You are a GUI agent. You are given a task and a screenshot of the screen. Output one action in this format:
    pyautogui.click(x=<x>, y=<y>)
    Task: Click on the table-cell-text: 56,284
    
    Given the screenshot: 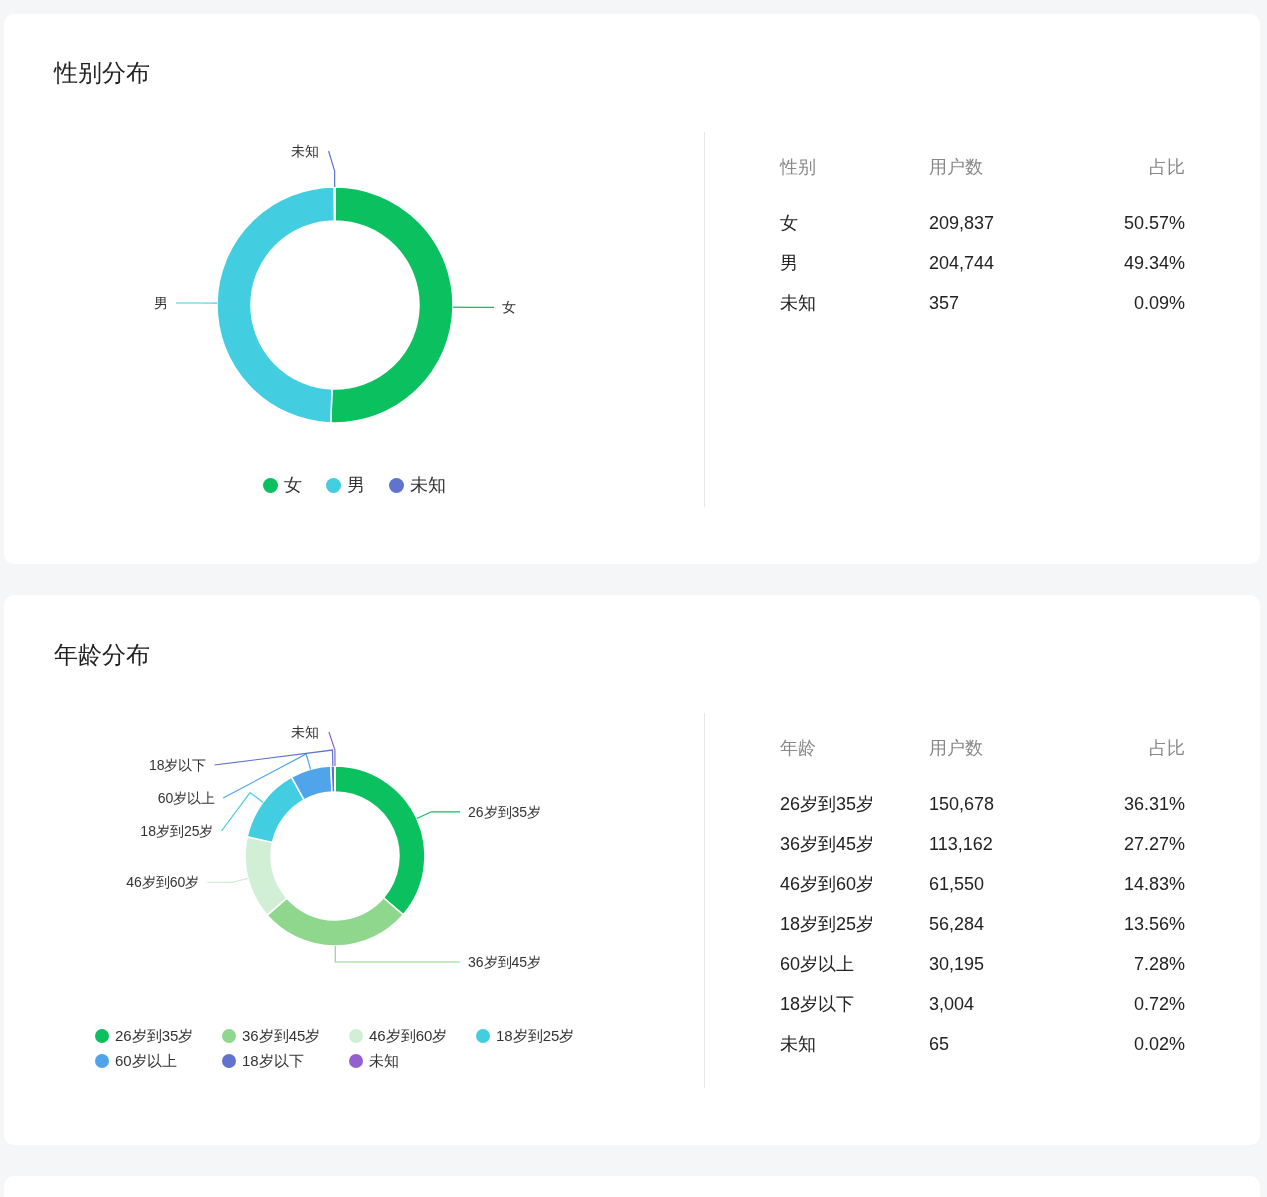 What is the action you would take?
    pyautogui.click(x=957, y=924)
    